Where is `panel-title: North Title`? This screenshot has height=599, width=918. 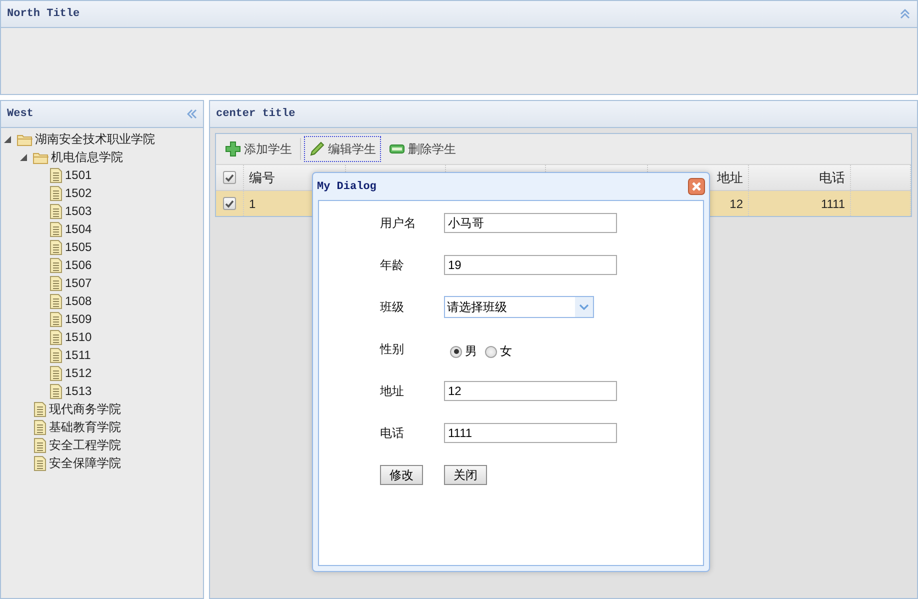
panel-title: North Title is located at coordinates (43, 14).